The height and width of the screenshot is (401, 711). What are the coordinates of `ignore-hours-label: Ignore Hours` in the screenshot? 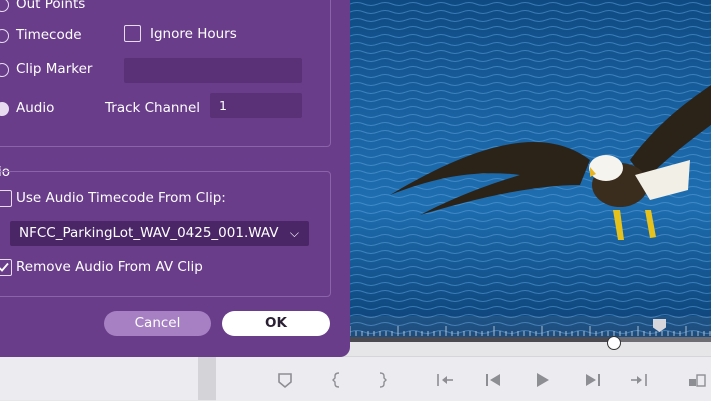 It's located at (193, 34).